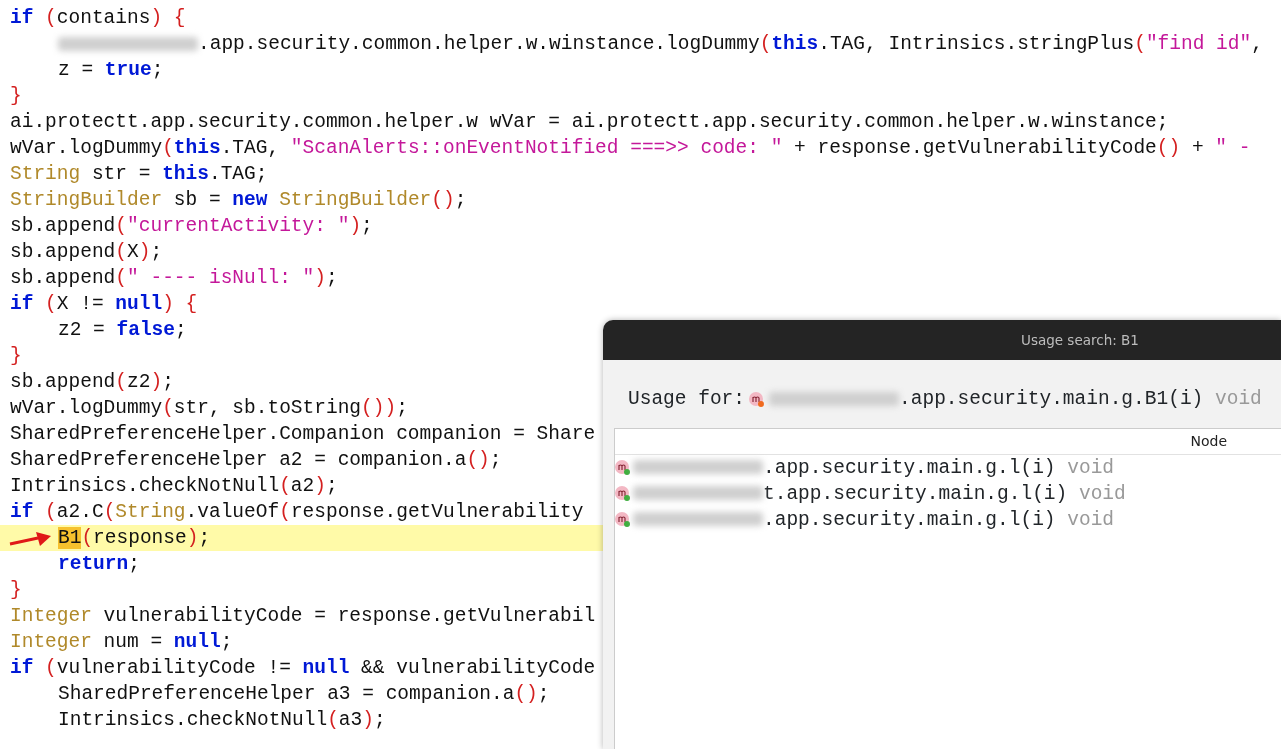 This screenshot has width=1281, height=749. Describe the element at coordinates (99, 564) in the screenshot. I see `code-line: return;` at that location.